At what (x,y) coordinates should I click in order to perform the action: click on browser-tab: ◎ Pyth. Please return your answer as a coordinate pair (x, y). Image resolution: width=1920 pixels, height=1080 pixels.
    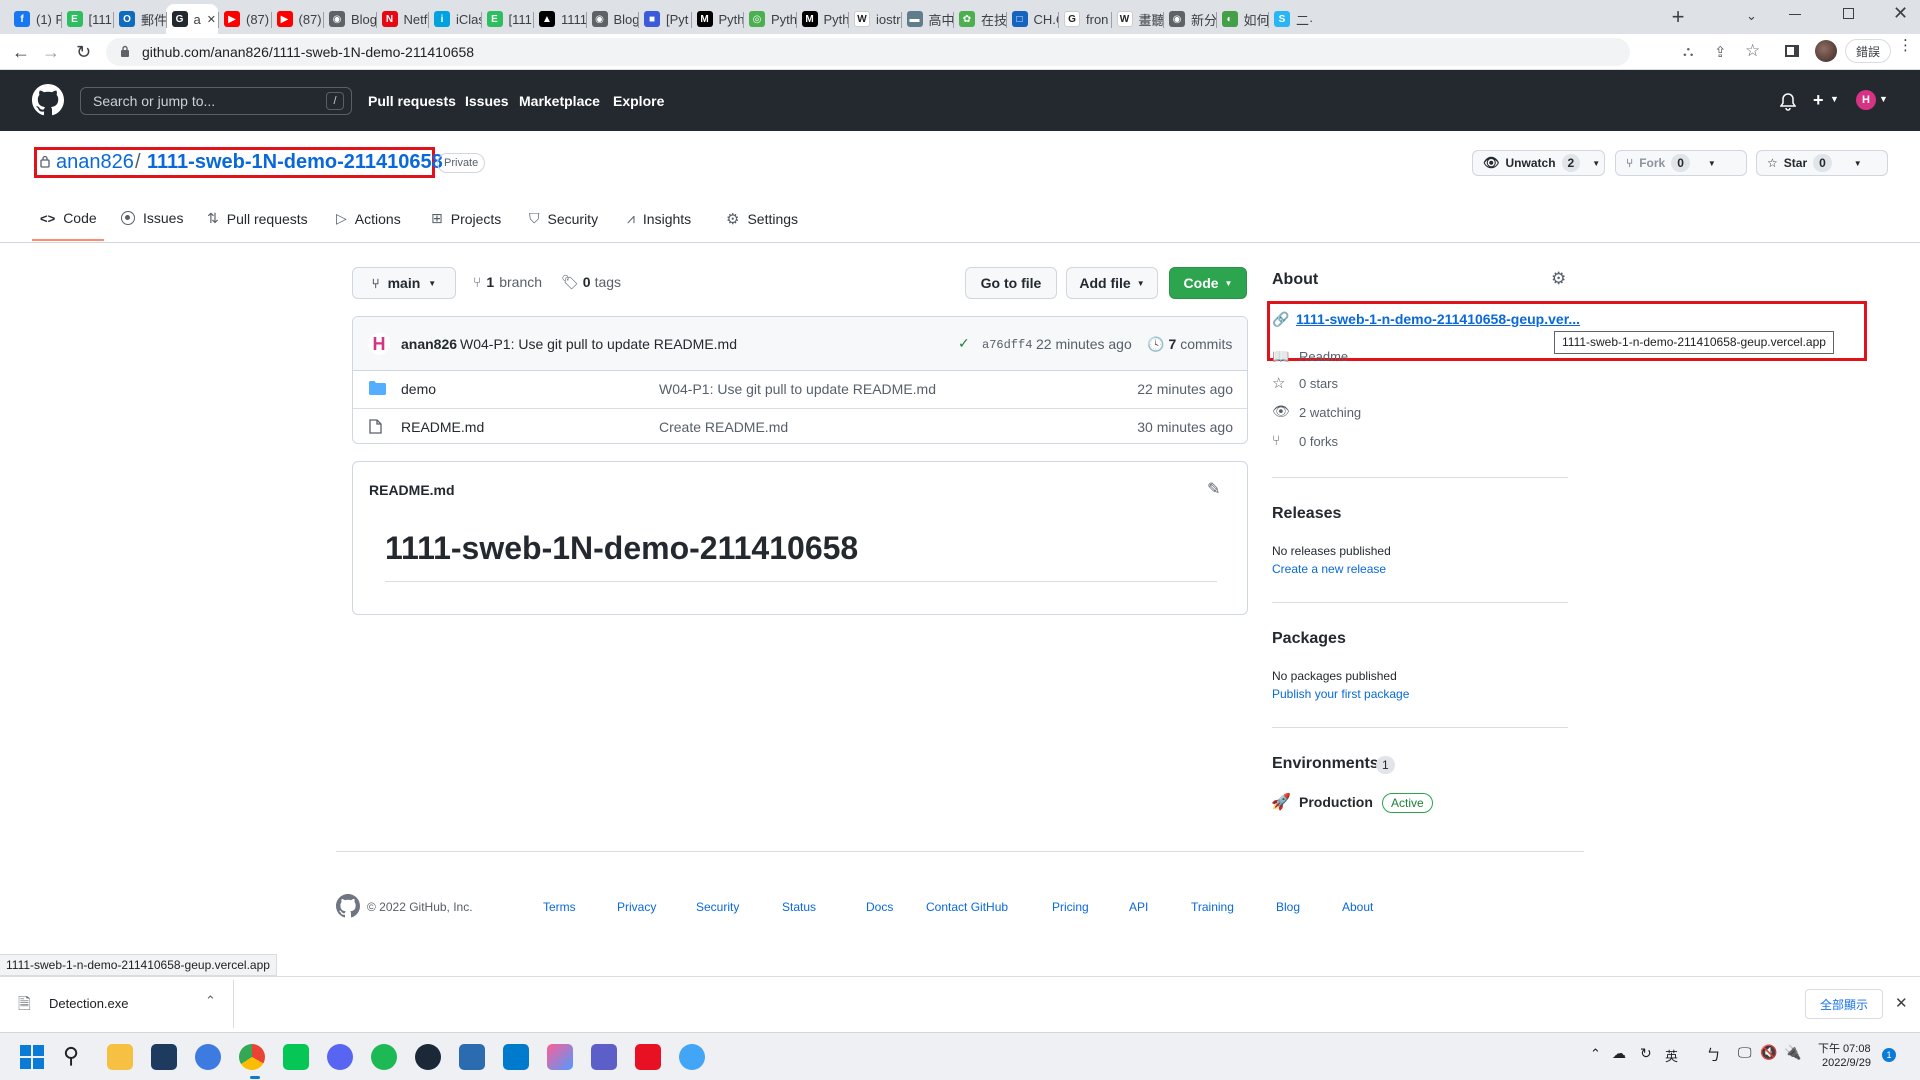
    Looking at the image, I should click on (769, 19).